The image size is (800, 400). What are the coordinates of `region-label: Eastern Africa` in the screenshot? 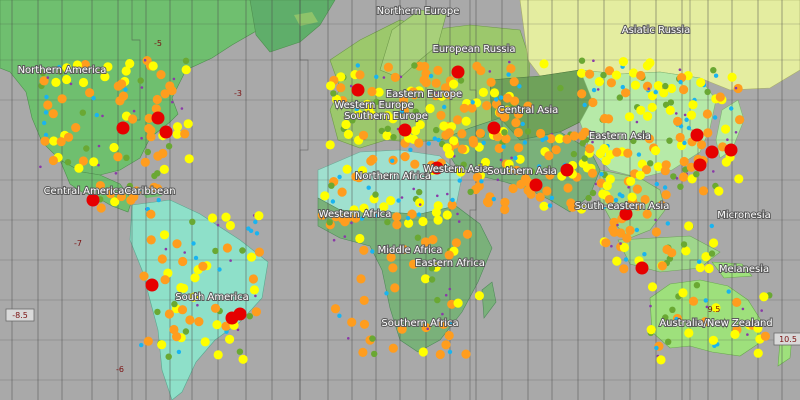 It's located at (450, 263).